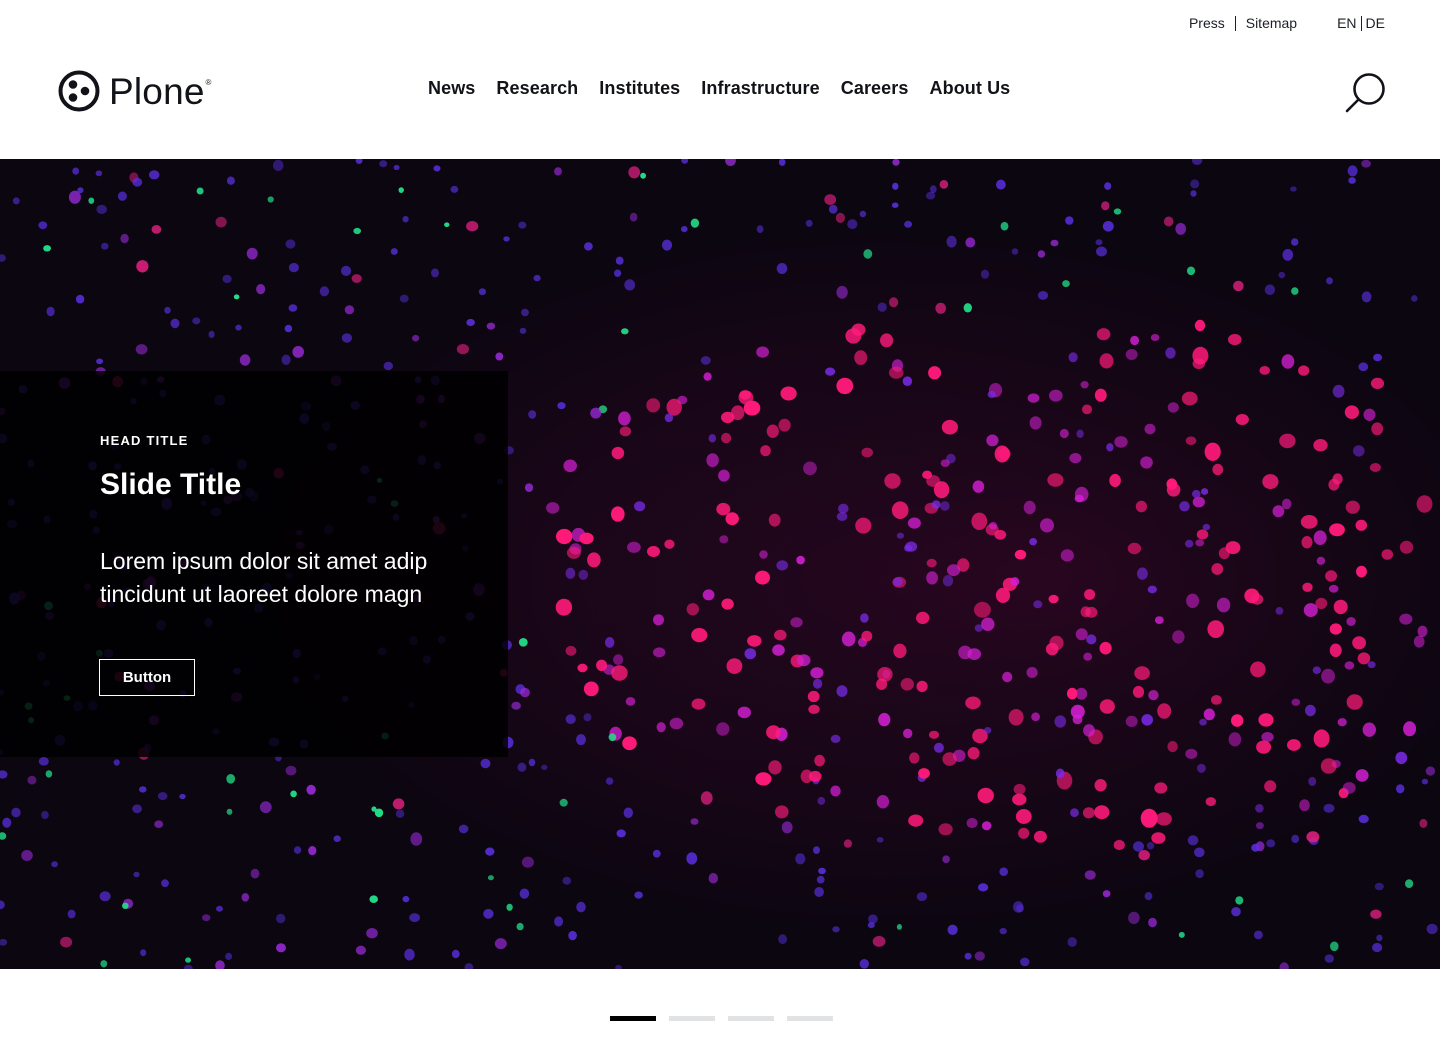  I want to click on logo-wordmark: Plone ®, so click(160, 91).